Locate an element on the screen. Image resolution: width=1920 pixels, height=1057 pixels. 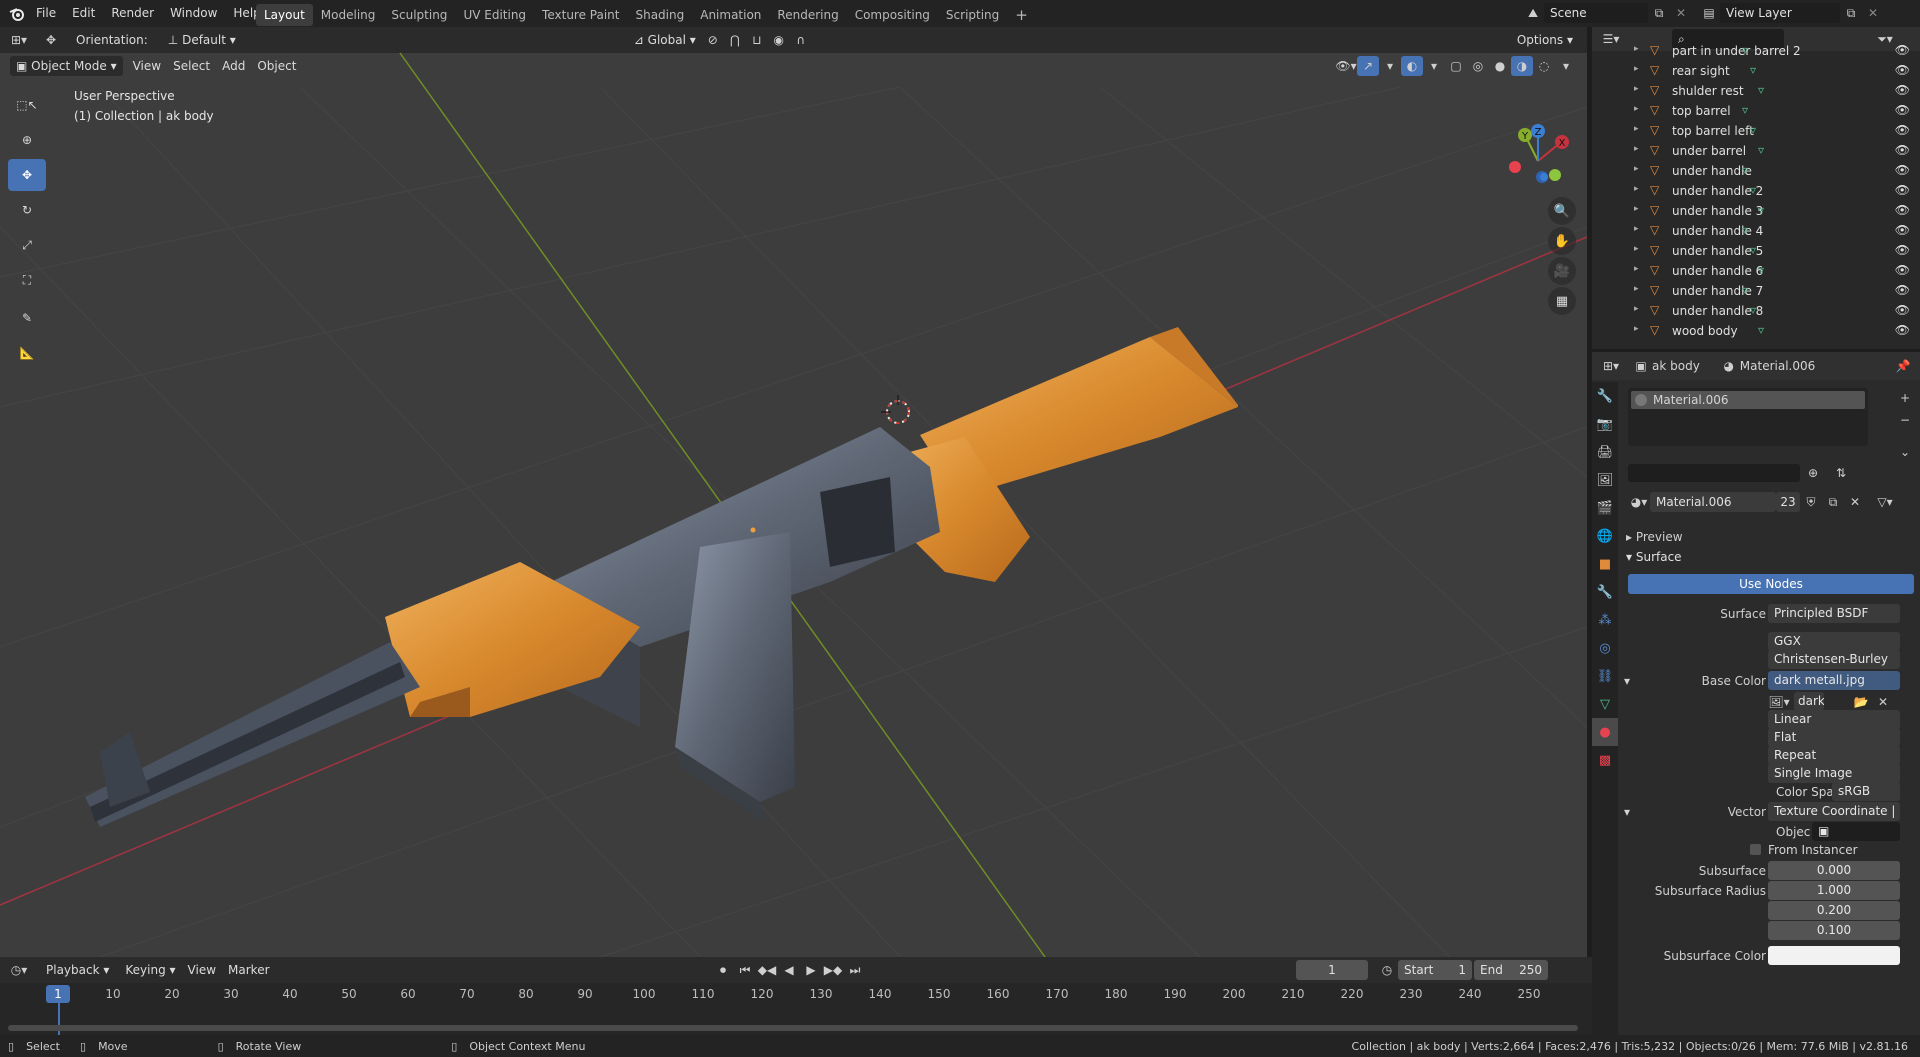
playback-menu: Playback ▾ is located at coordinates (78, 970).